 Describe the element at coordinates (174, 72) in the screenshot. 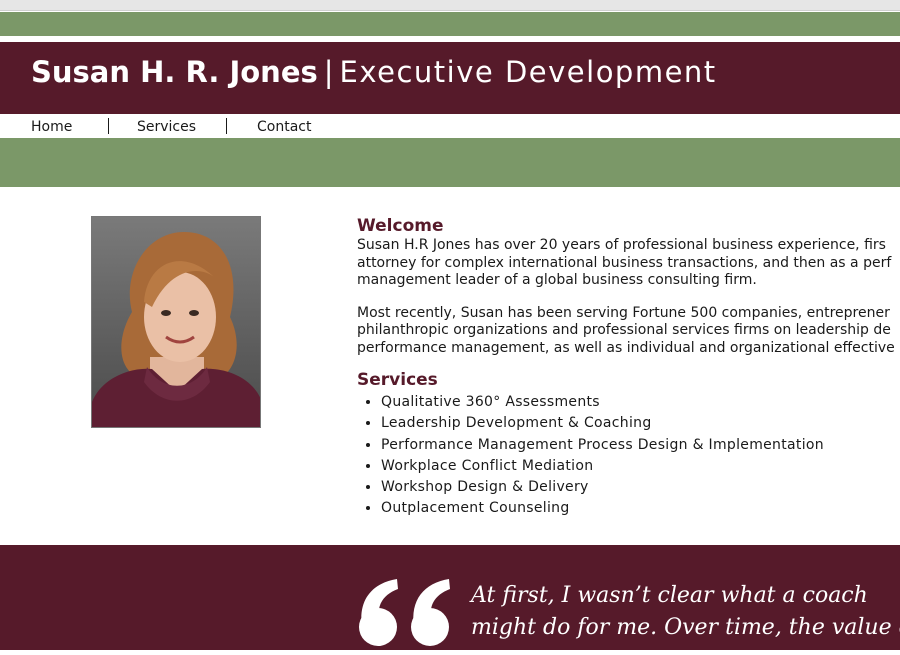

I see `site-owner-name: Susan H. R. Jones` at that location.